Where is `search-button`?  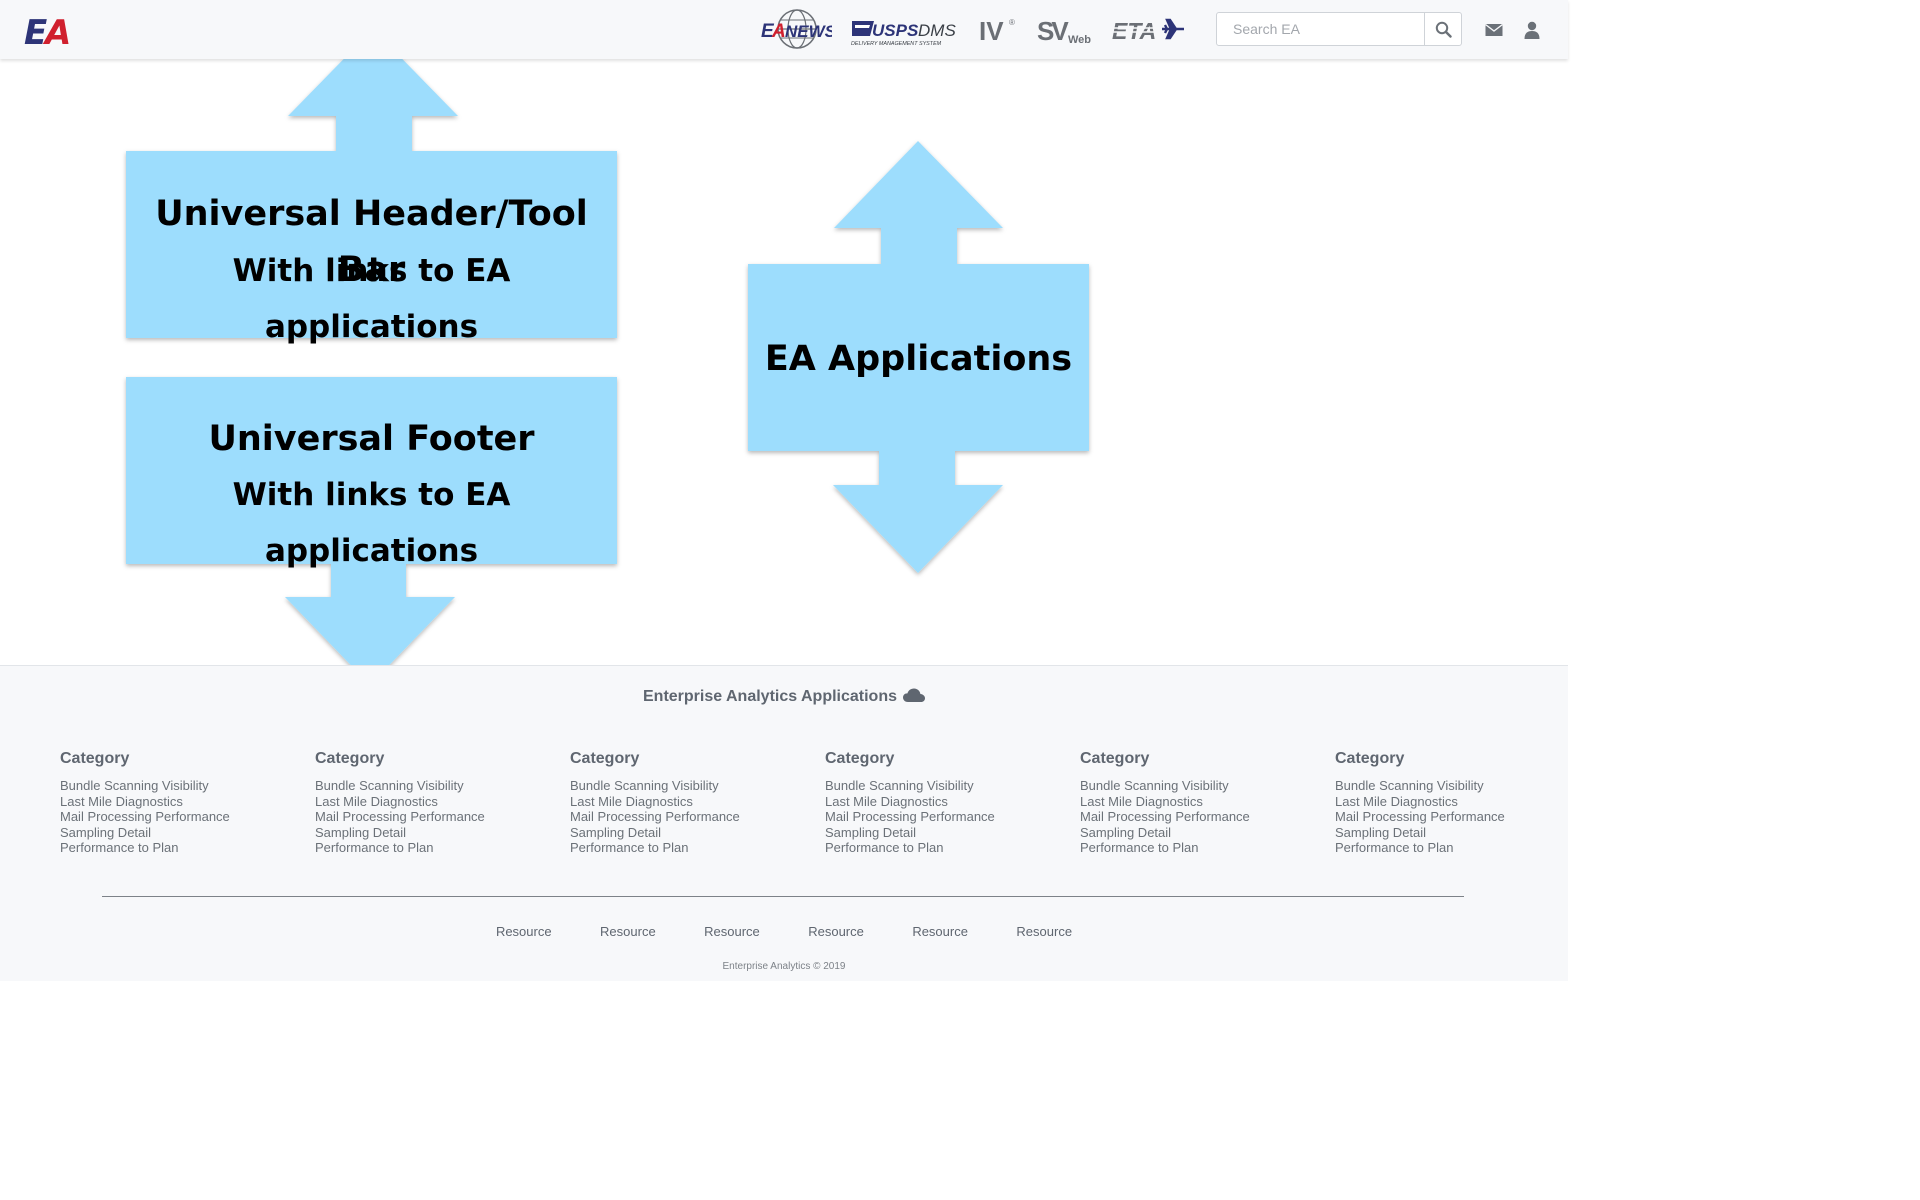 search-button is located at coordinates (1442, 29).